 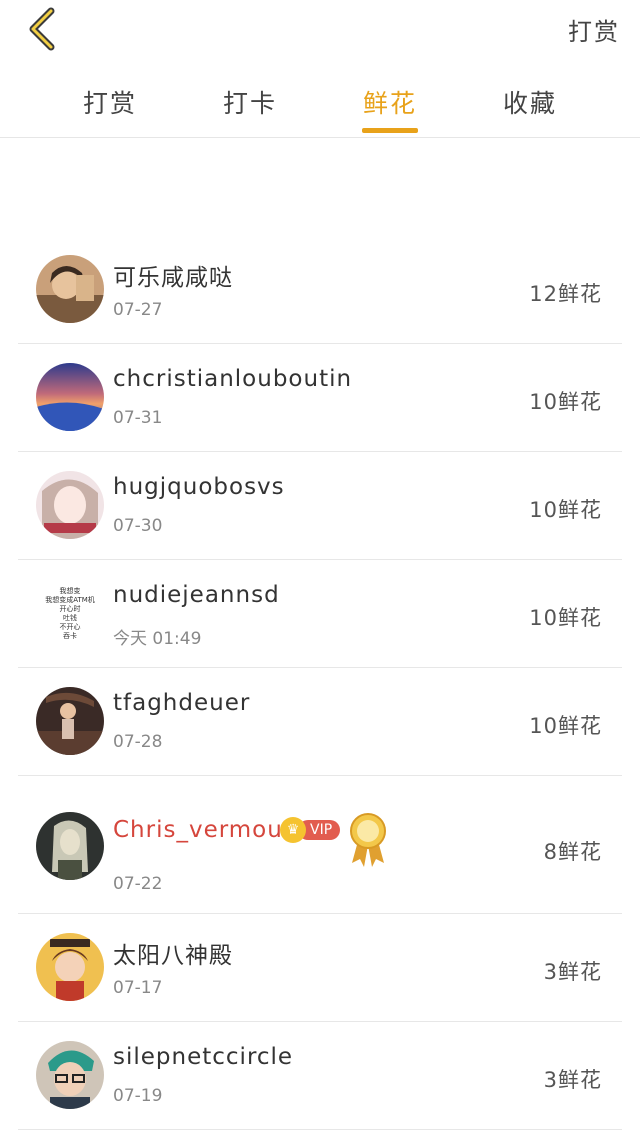 I want to click on user-name: silepnetccircle, so click(x=203, y=1057).